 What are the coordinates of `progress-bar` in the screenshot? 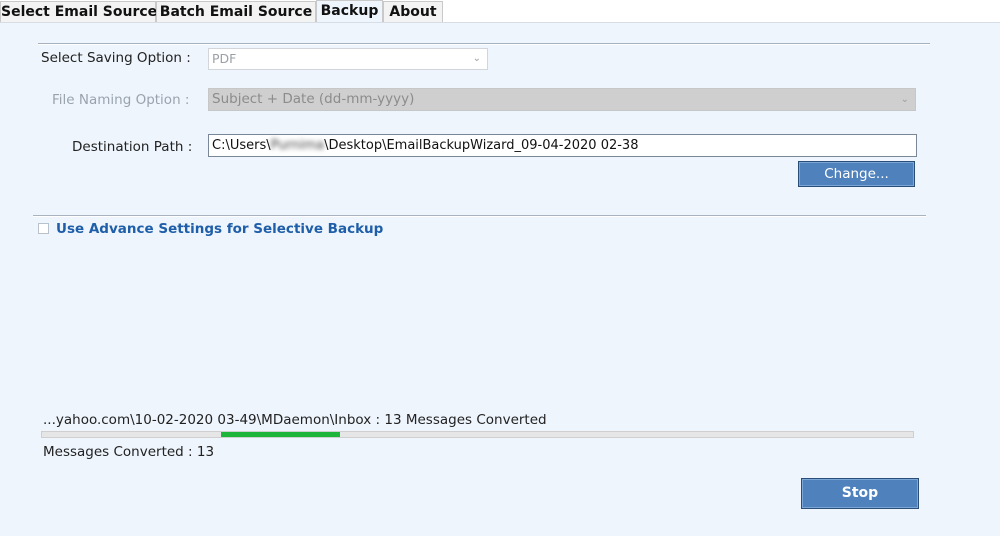 It's located at (477, 434).